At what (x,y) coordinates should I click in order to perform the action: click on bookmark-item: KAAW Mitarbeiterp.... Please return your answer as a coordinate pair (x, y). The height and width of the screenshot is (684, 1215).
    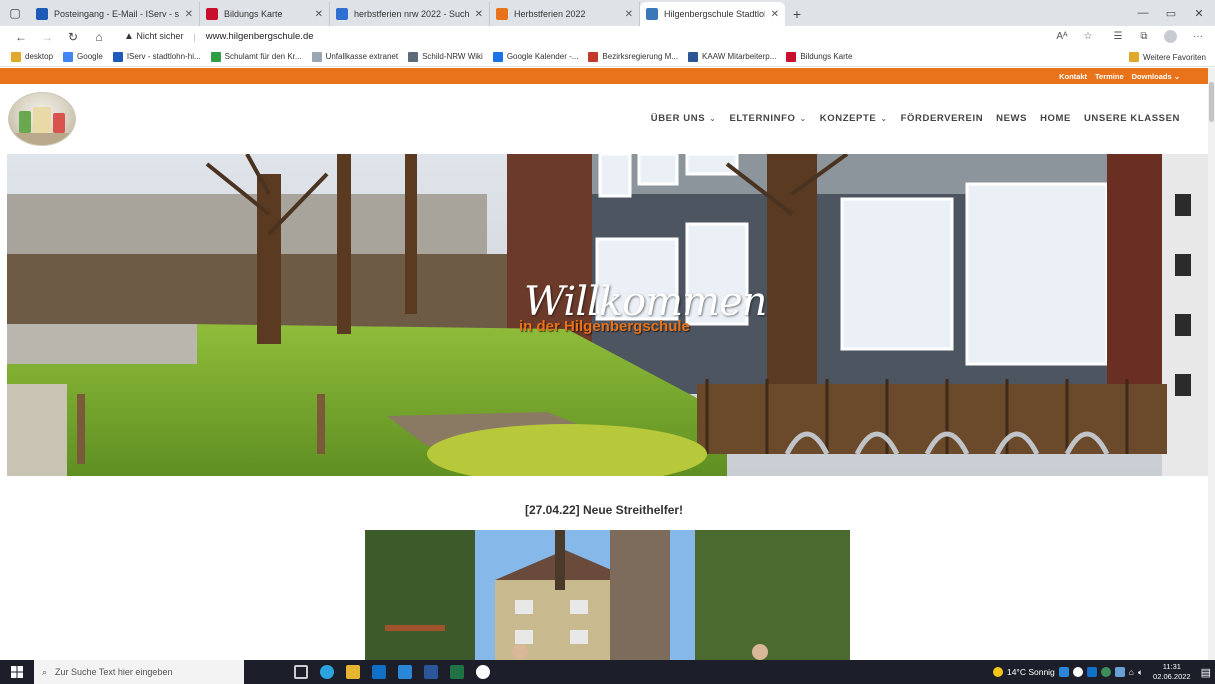
    Looking at the image, I should click on (732, 56).